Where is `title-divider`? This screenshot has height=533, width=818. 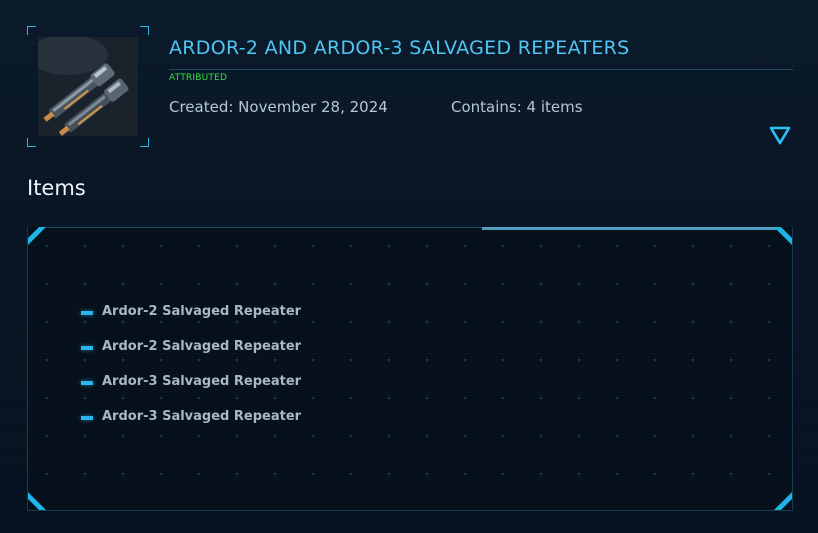 title-divider is located at coordinates (481, 69).